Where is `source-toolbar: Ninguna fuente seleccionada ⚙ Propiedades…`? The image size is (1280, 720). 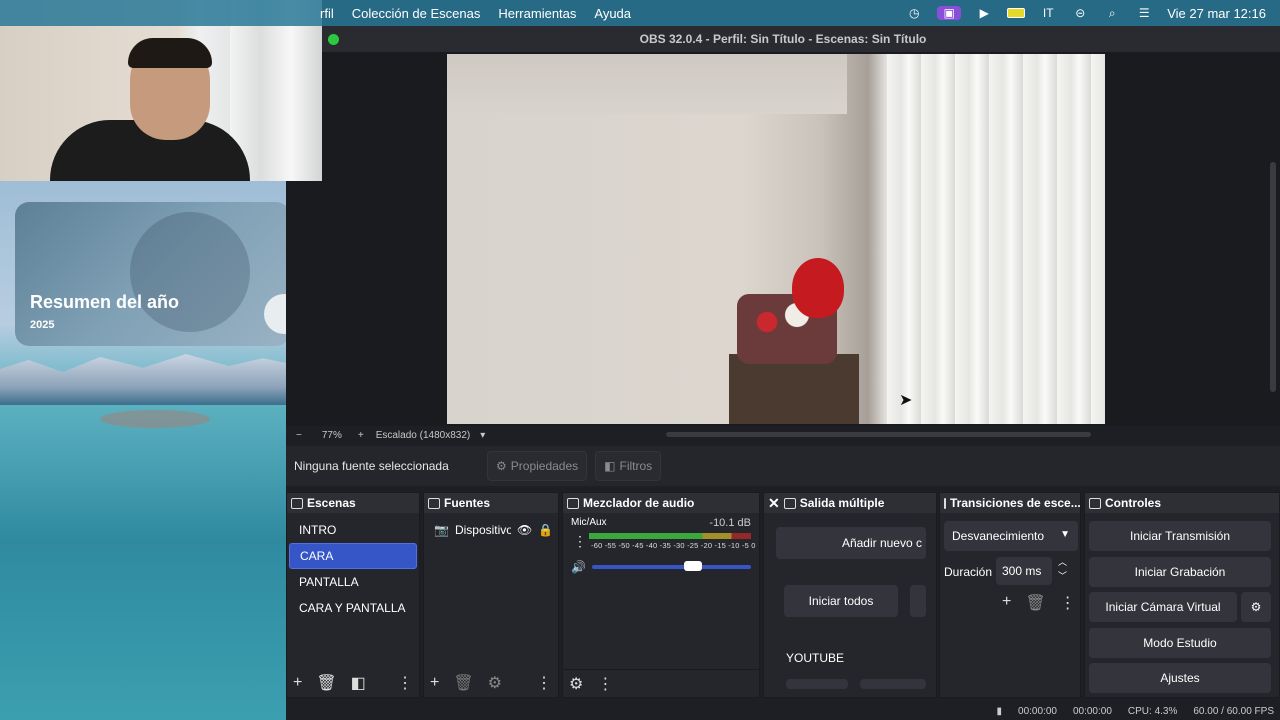 source-toolbar: Ninguna fuente seleccionada ⚙ Propiedades… is located at coordinates (783, 466).